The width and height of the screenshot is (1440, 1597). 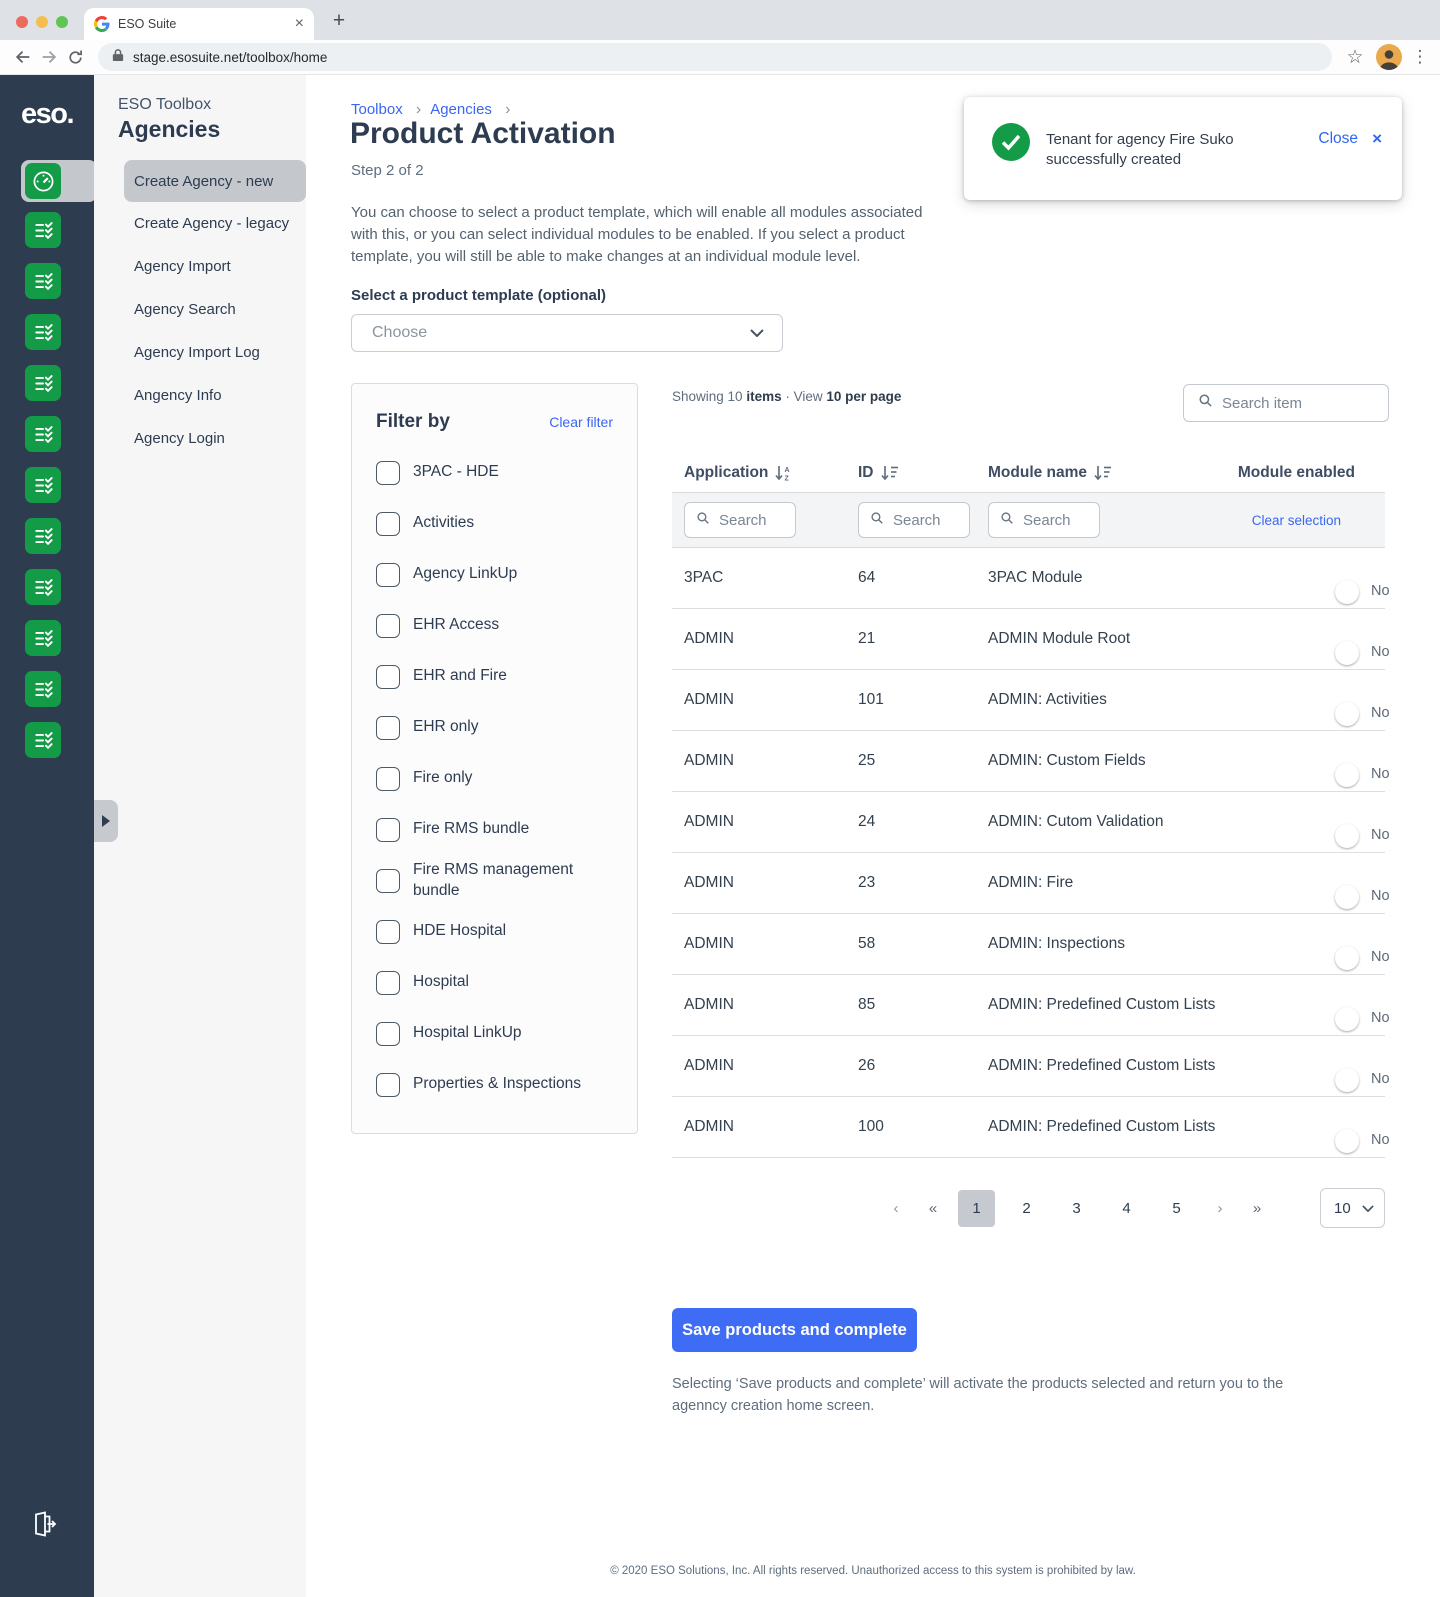 What do you see at coordinates (927, 520) in the screenshot?
I see `id-search-input` at bounding box center [927, 520].